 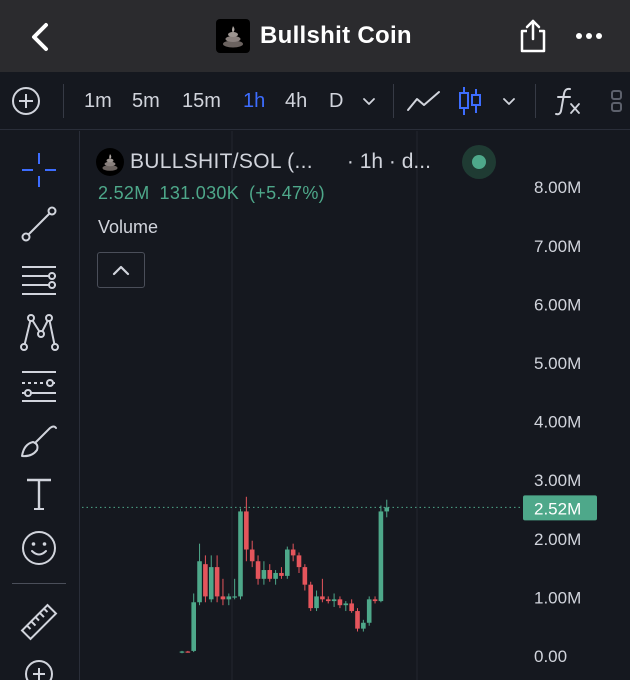 I want to click on chevron-up-icon, so click(x=121, y=270).